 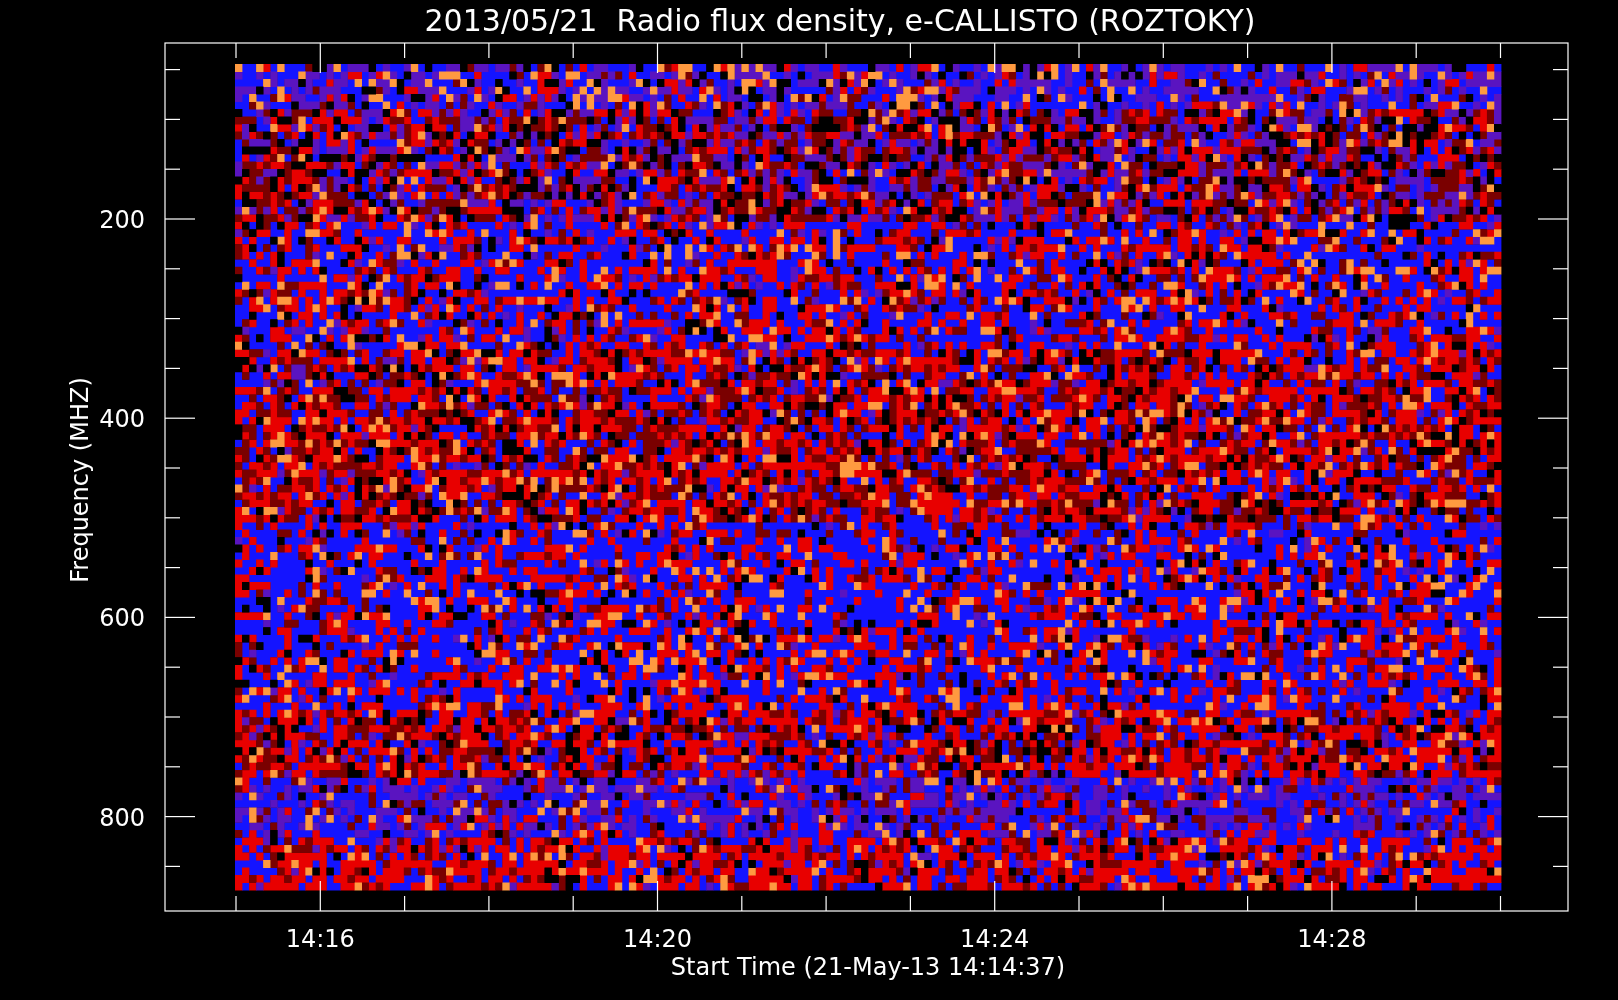 I want to click on chart-title: 2013/05/21 Radio flux density, e-CALLISTO (ROZTOKY), so click(x=840, y=20).